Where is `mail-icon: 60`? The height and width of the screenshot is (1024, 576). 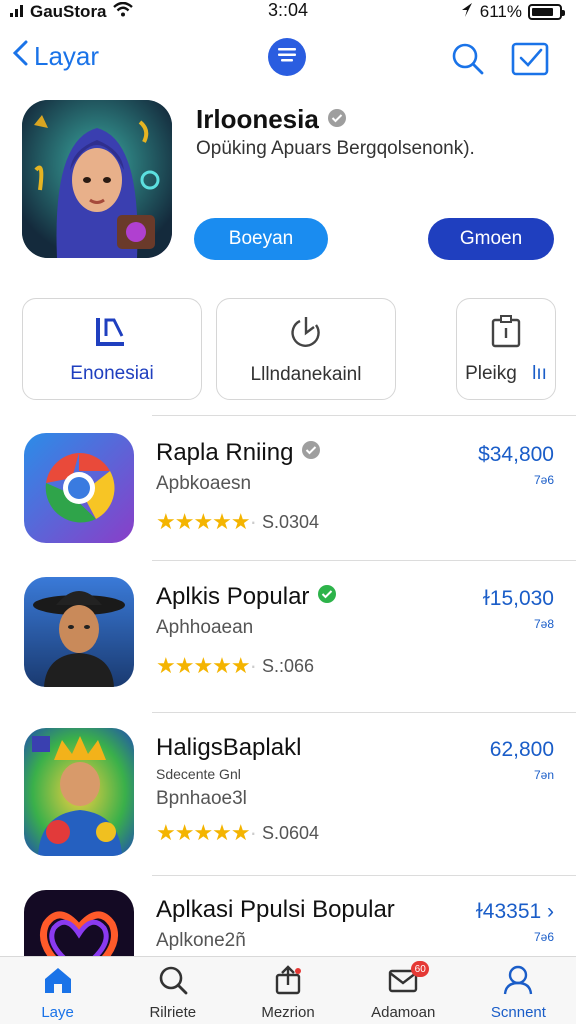 mail-icon: 60 is located at coordinates (408, 980).